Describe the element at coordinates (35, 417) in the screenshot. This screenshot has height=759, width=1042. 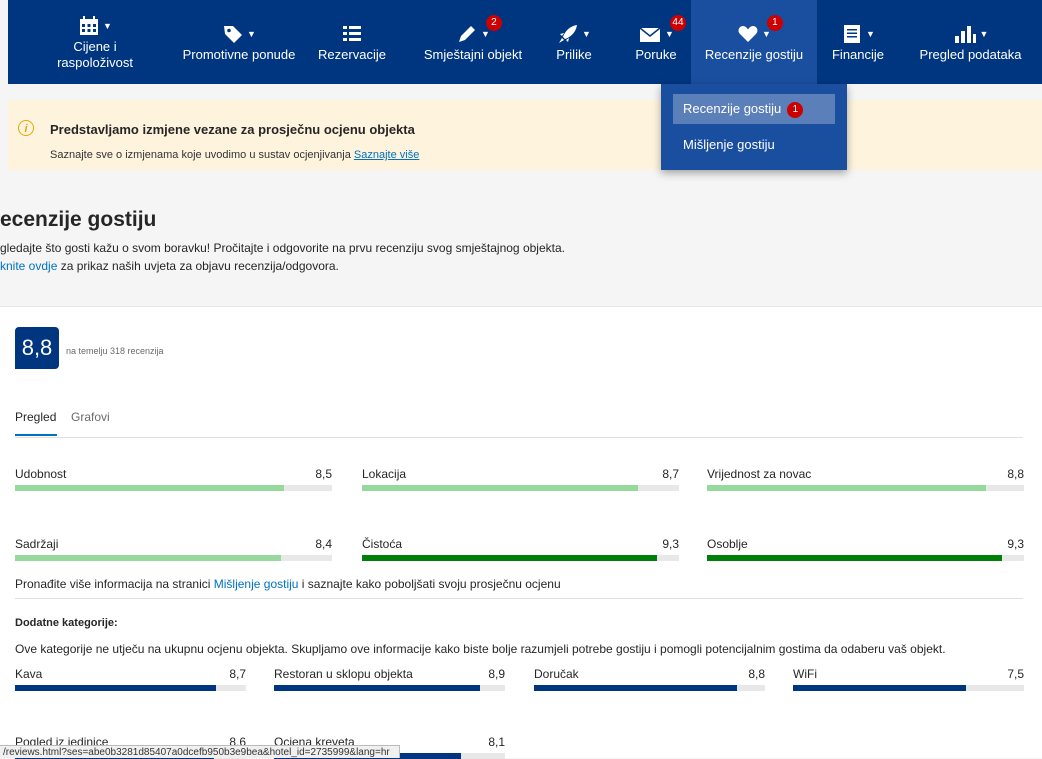
I see `tab-overview: Pregled` at that location.